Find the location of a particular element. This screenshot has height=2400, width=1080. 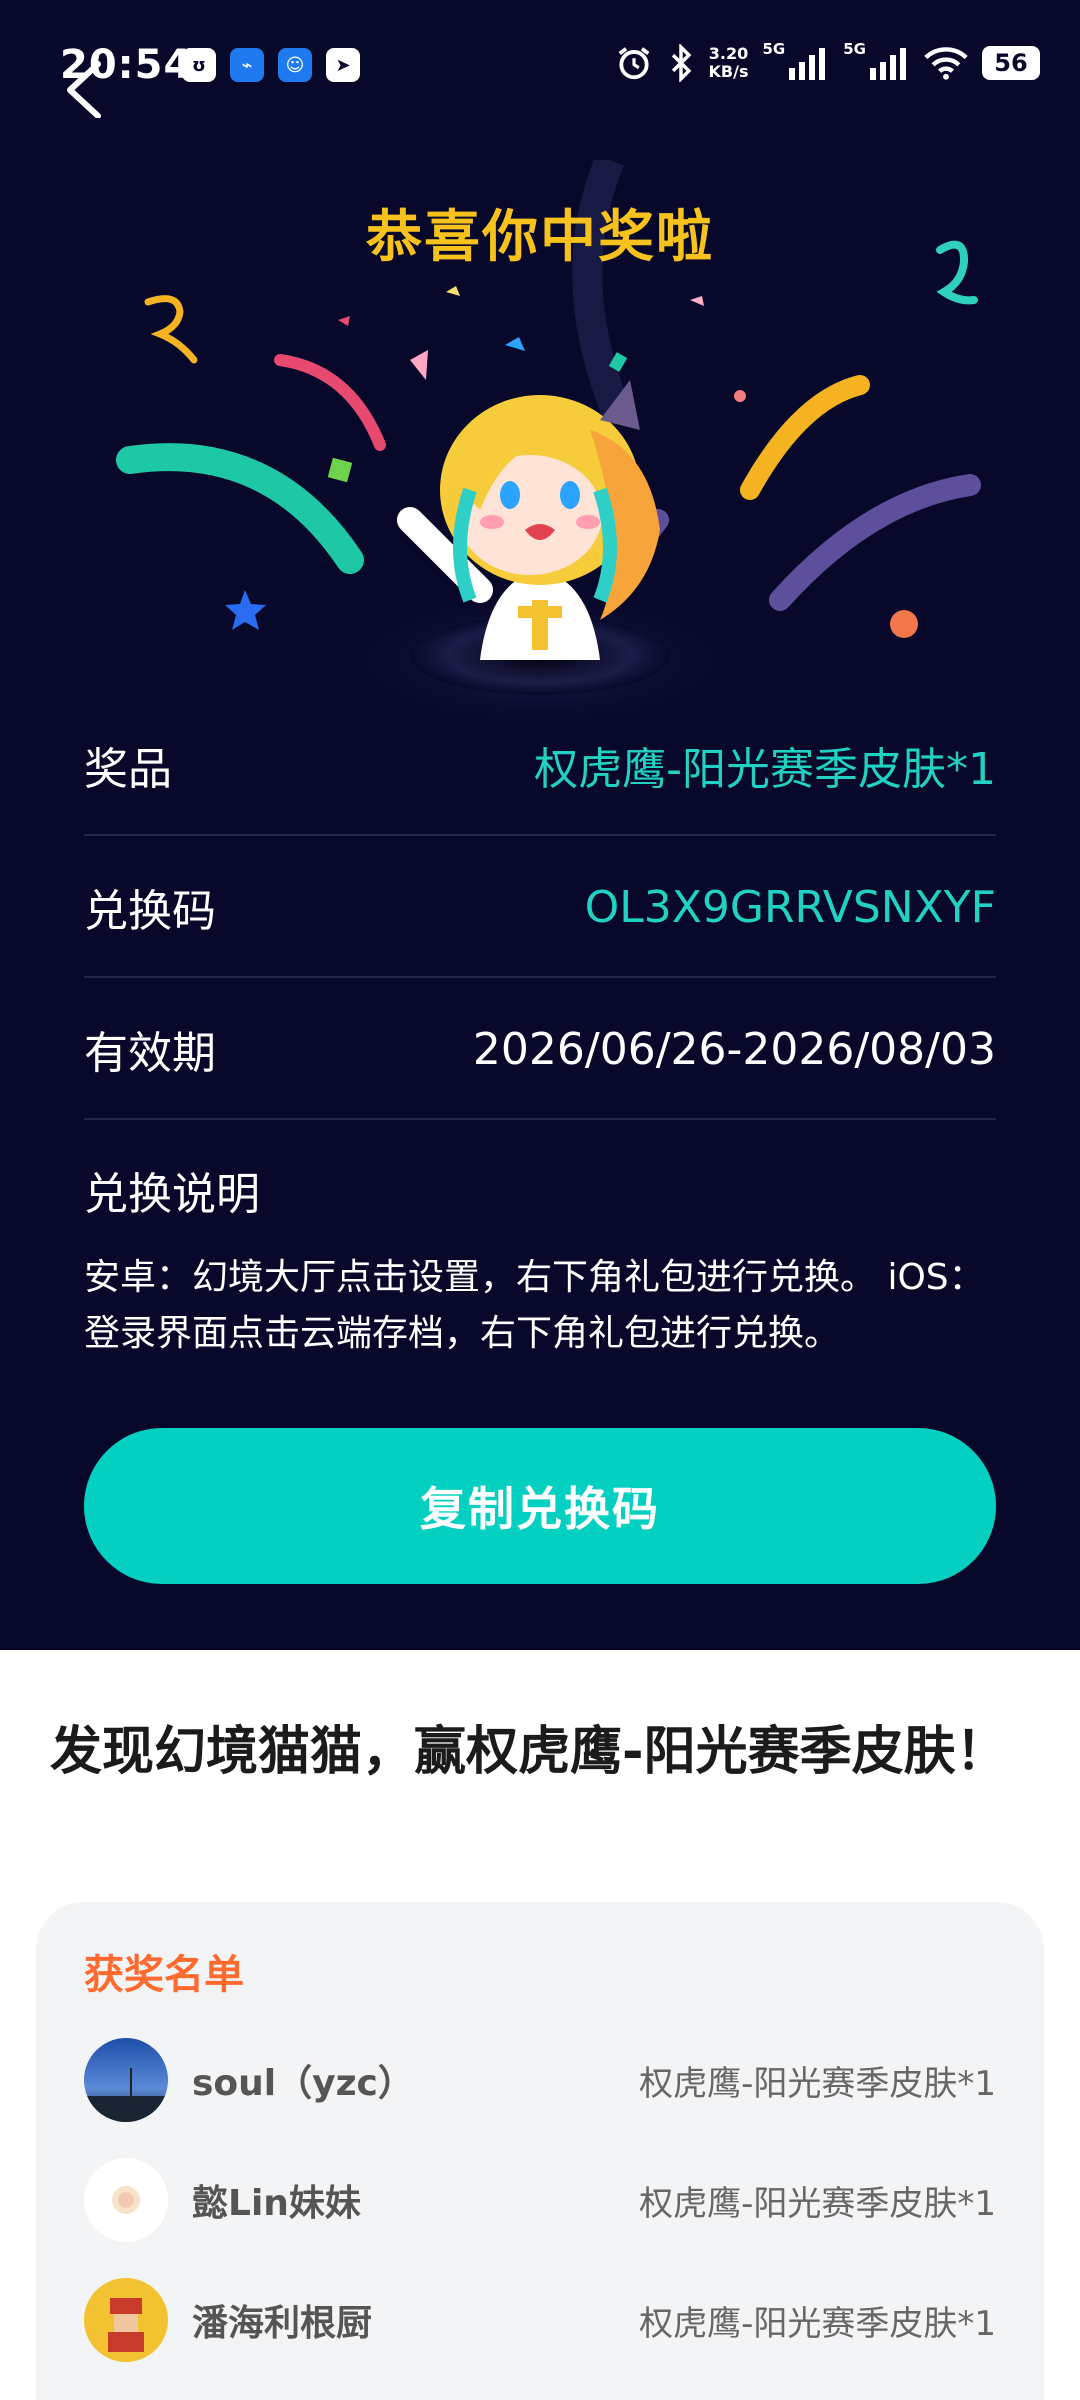

signal-1-icon is located at coordinates (807, 64).